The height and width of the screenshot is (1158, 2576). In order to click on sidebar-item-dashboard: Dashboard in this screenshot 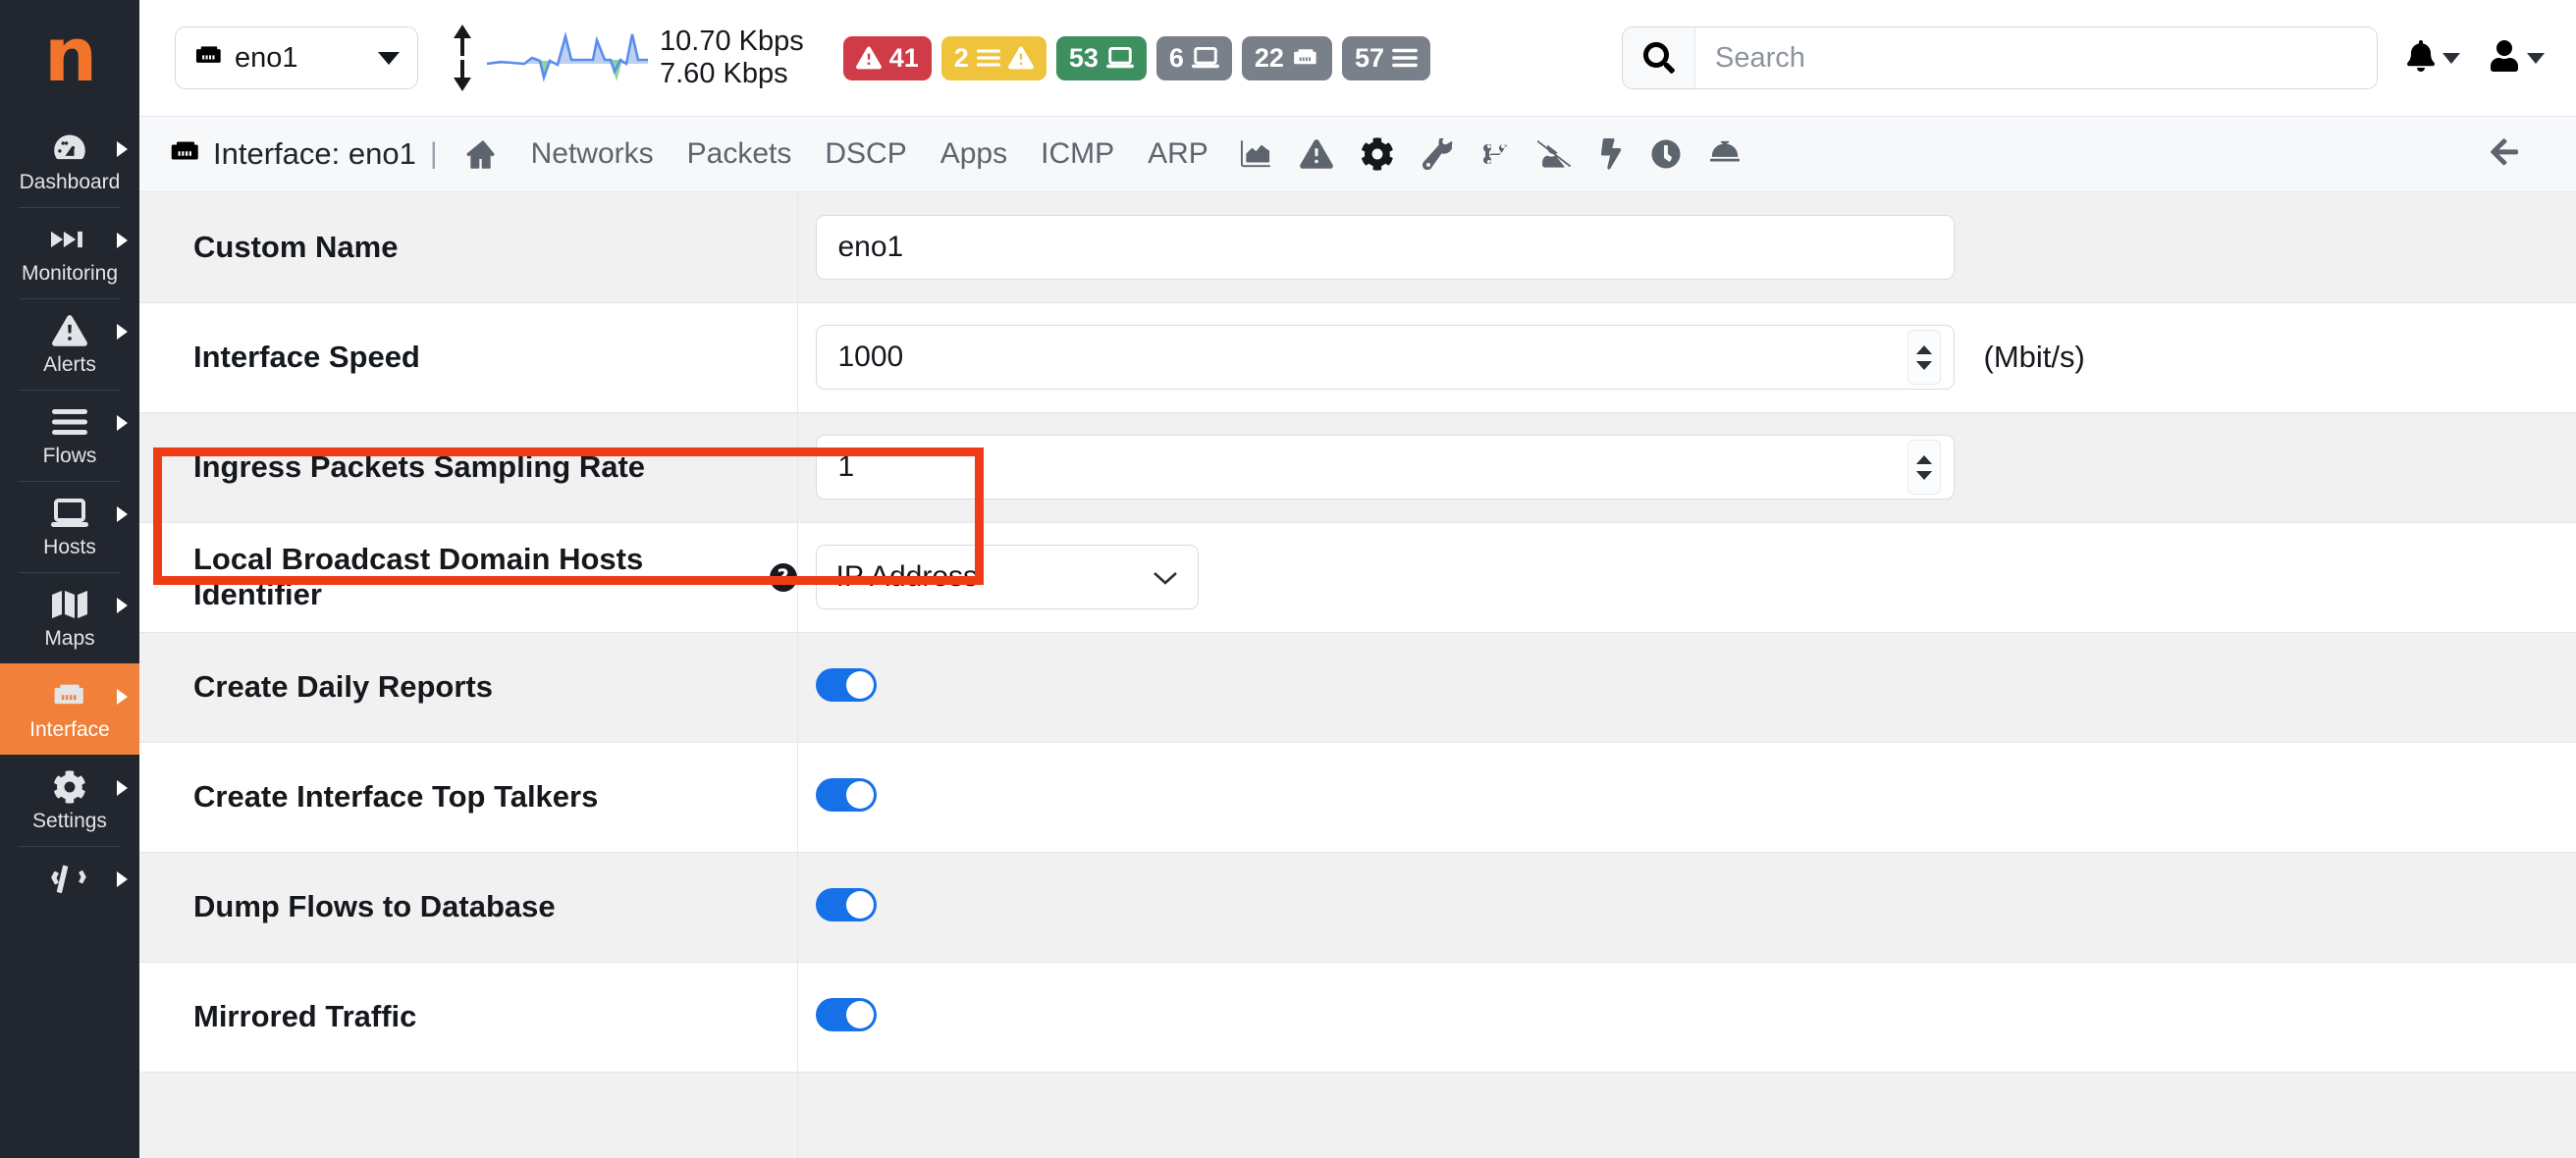, I will do `click(69, 161)`.